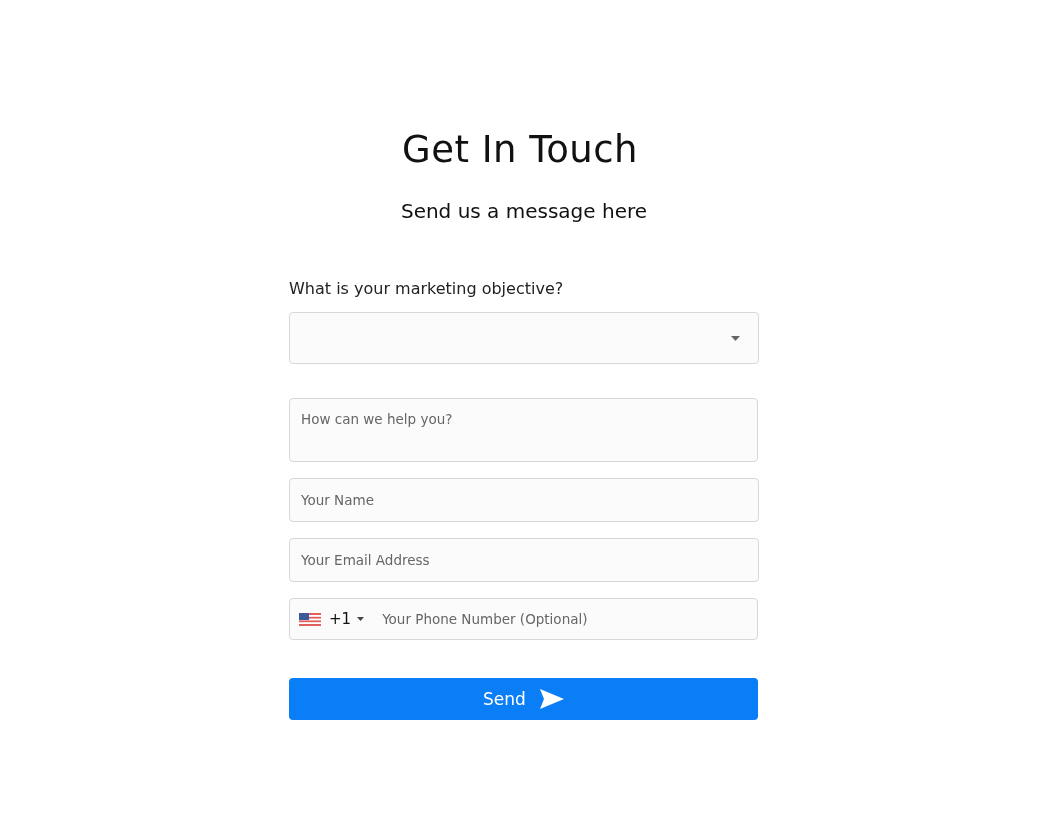 The image size is (1040, 816). I want to click on phone-field: +1 Your Phone Number (Optional), so click(523, 619).